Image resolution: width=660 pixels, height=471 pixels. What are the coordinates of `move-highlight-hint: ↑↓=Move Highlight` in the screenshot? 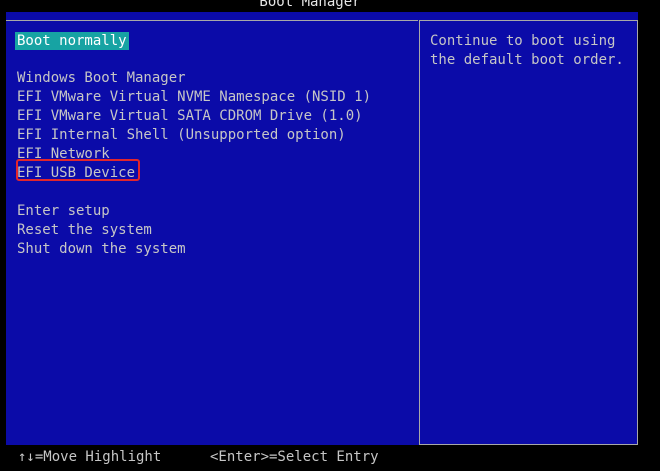 It's located at (90, 457).